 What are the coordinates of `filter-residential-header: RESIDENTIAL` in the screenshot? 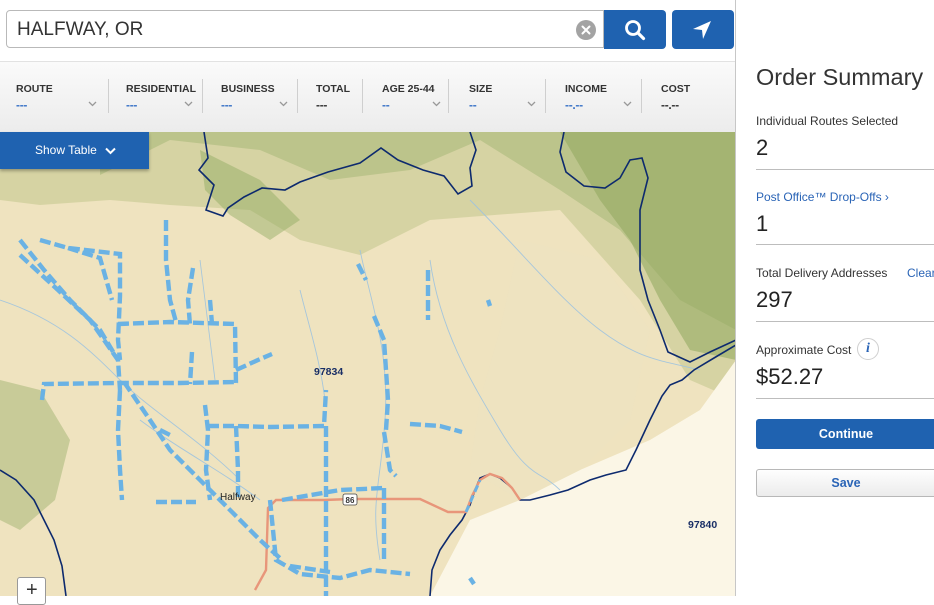 It's located at (161, 89).